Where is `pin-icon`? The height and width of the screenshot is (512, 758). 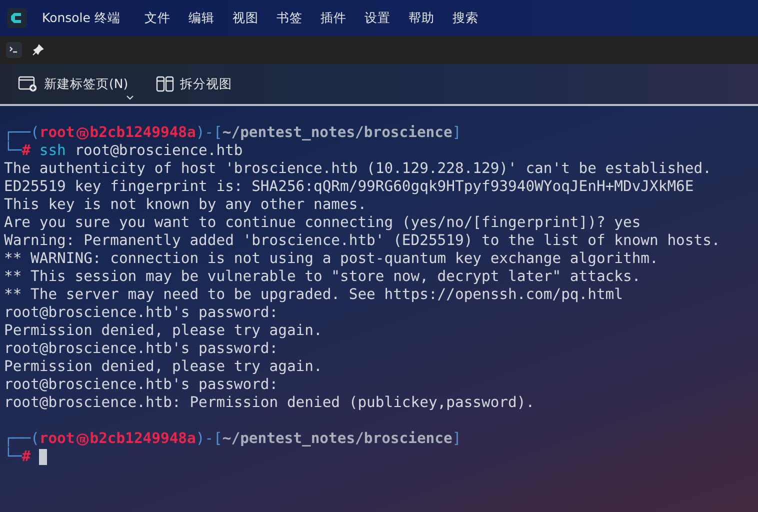
pin-icon is located at coordinates (38, 50).